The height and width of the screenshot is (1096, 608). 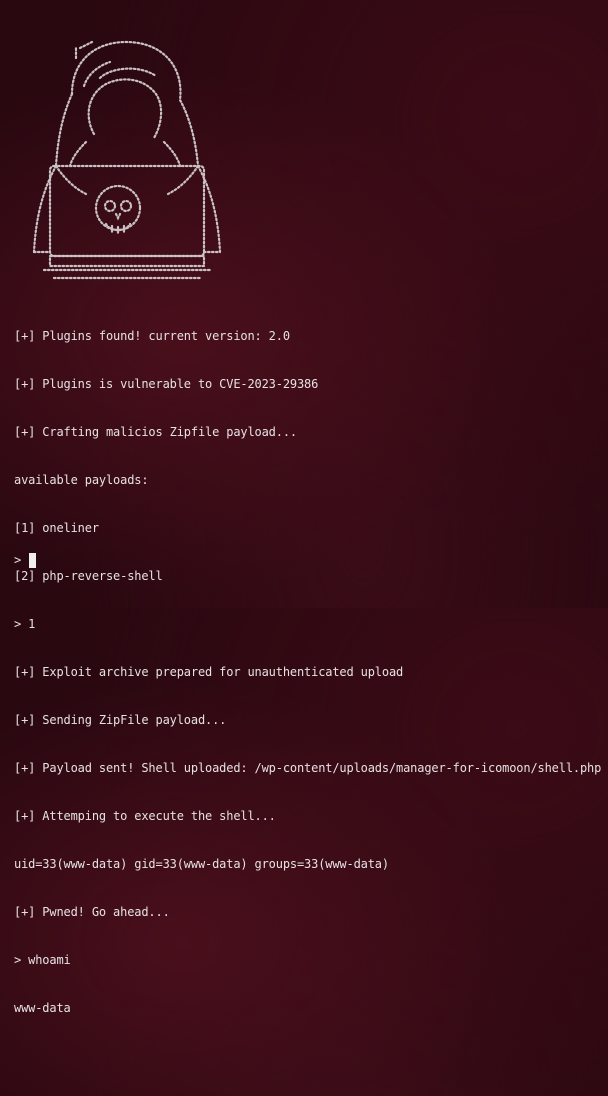 I want to click on text-cursor, so click(x=33, y=560).